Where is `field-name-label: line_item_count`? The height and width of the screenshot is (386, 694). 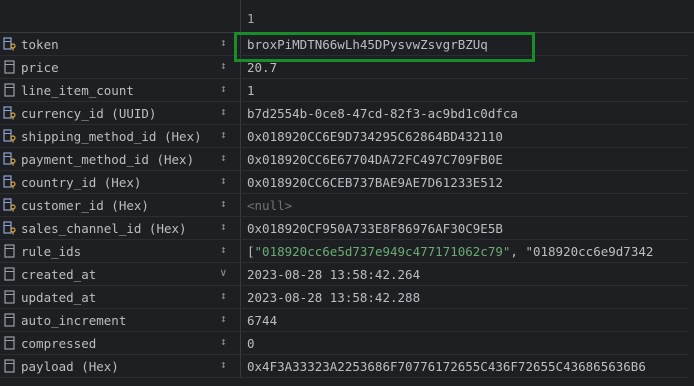
field-name-label: line_item_count is located at coordinates (77, 90).